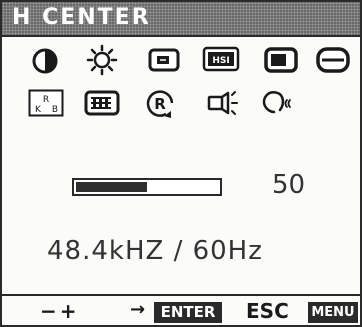 The image size is (362, 327). I want to click on color-r-label: R, so click(46, 100).